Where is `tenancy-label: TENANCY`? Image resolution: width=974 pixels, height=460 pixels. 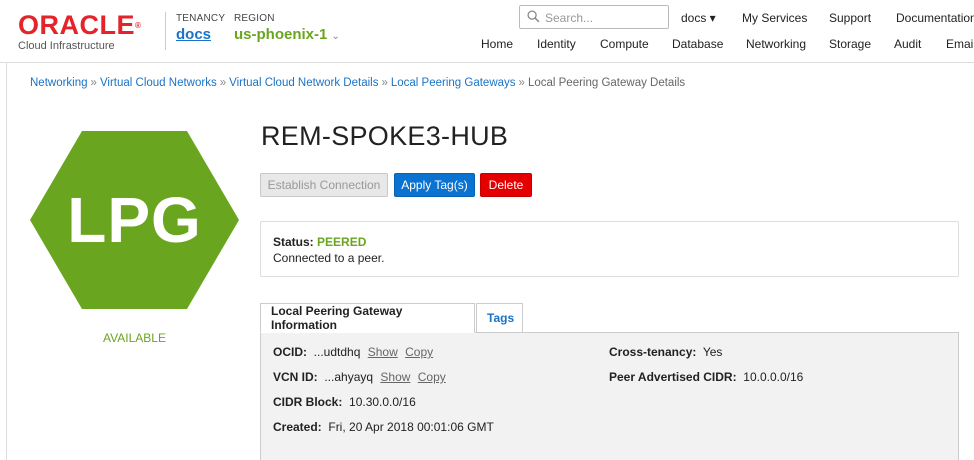
tenancy-label: TENANCY is located at coordinates (201, 18).